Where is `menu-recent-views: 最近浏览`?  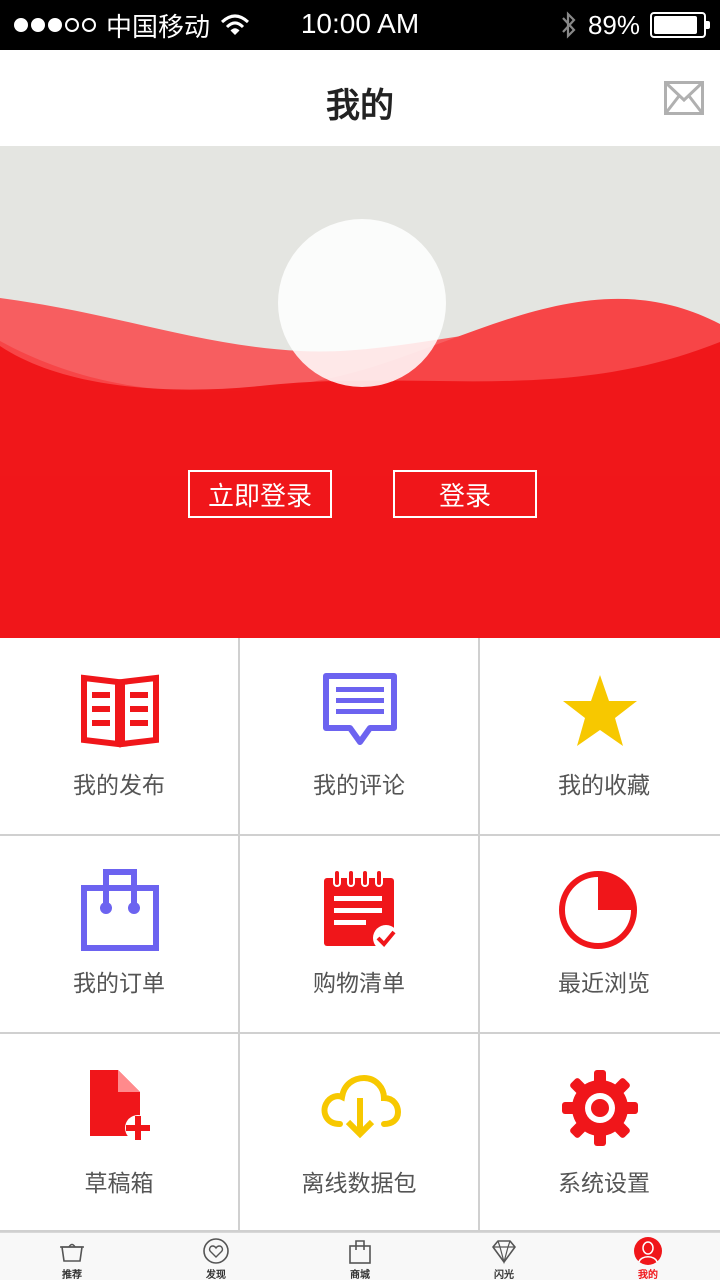
menu-recent-views: 最近浏览 is located at coordinates (600, 935).